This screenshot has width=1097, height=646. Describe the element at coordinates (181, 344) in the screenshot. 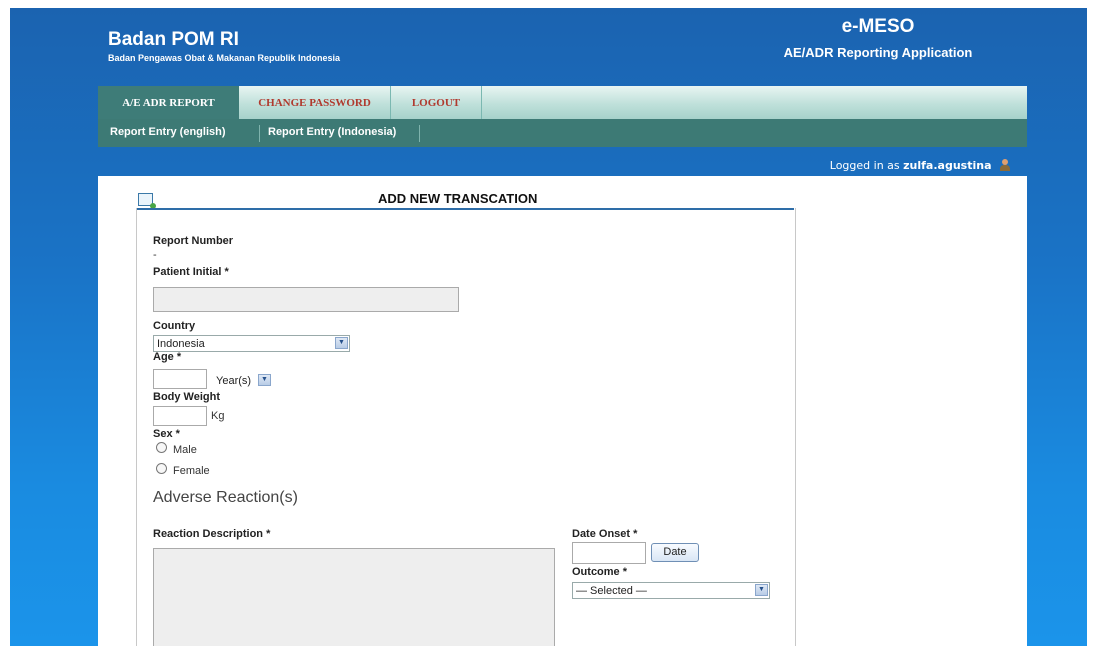

I see `country-selected-value: Indonesia` at that location.